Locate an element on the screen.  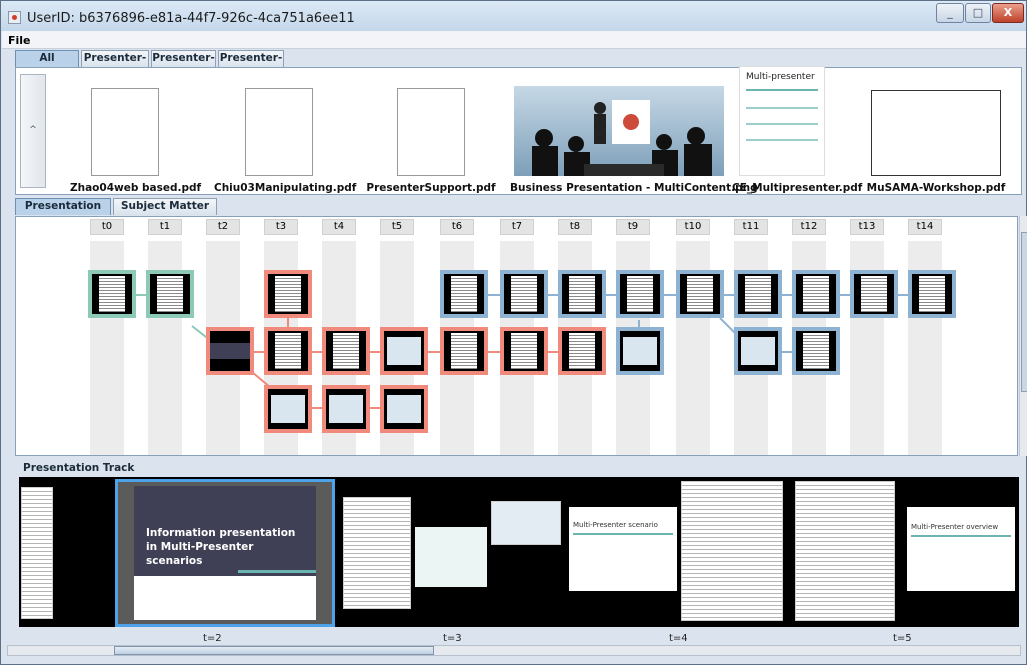
track-slide: Multi-Presenter scenario is located at coordinates (623, 549).